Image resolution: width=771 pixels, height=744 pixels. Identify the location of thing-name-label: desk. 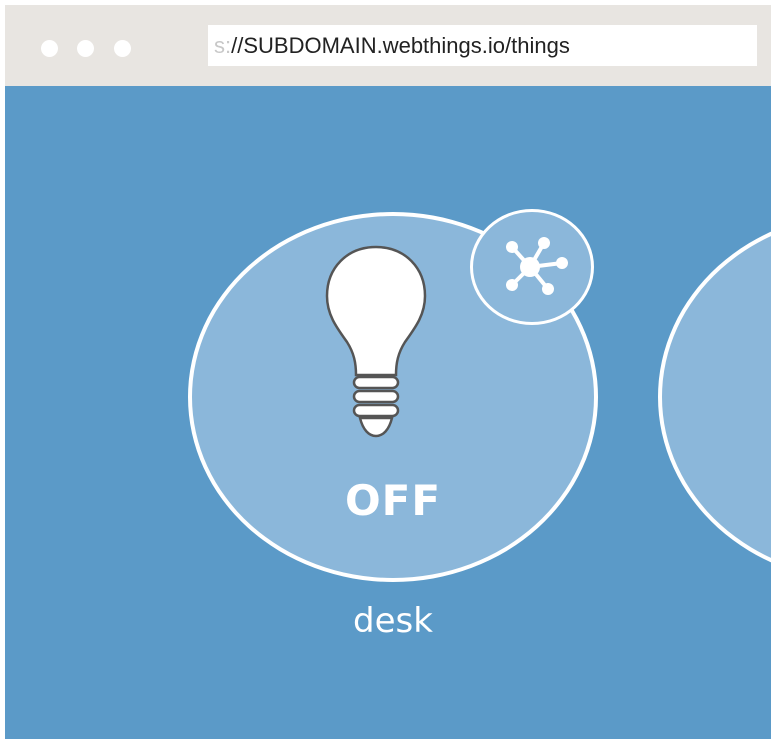
(393, 621).